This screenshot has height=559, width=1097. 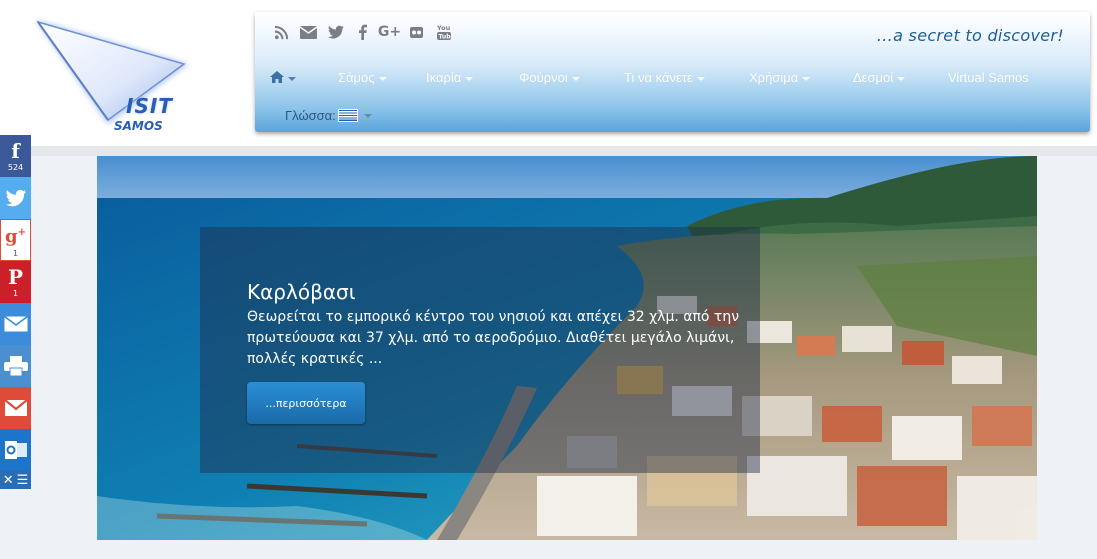 What do you see at coordinates (15, 236) in the screenshot?
I see `google-plus-icon: g+` at bounding box center [15, 236].